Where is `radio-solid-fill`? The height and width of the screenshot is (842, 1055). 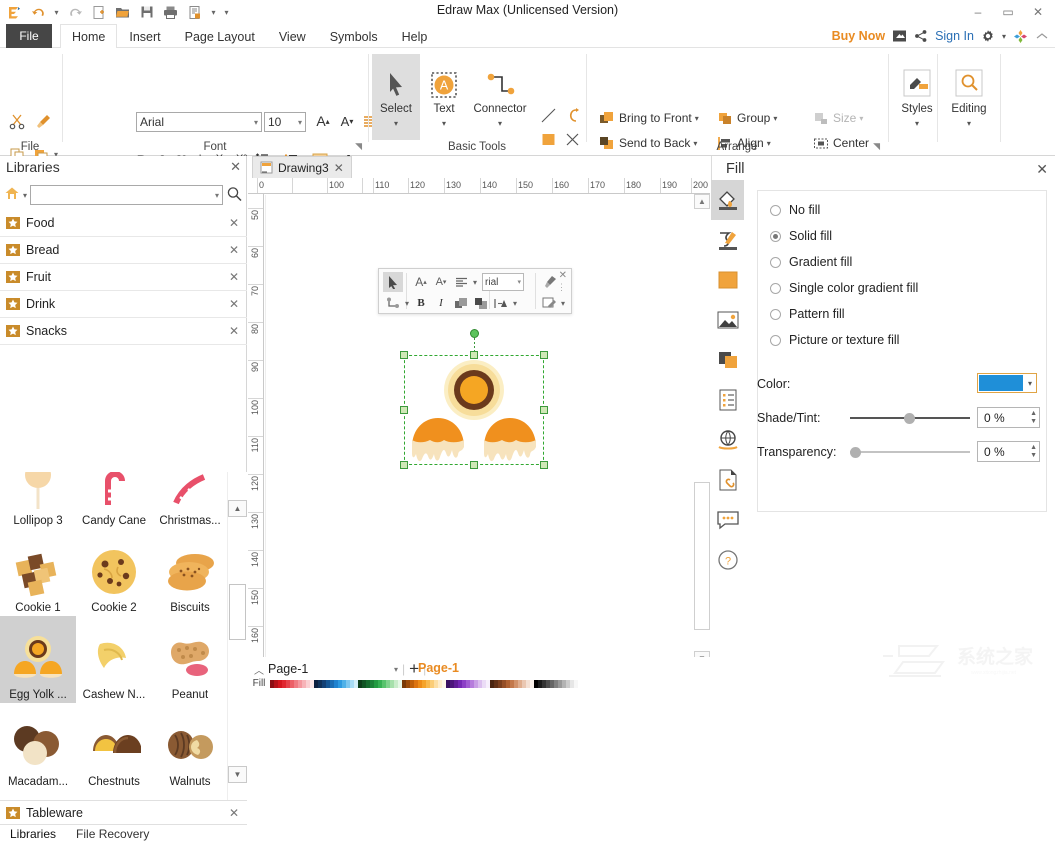
radio-solid-fill is located at coordinates (775, 236).